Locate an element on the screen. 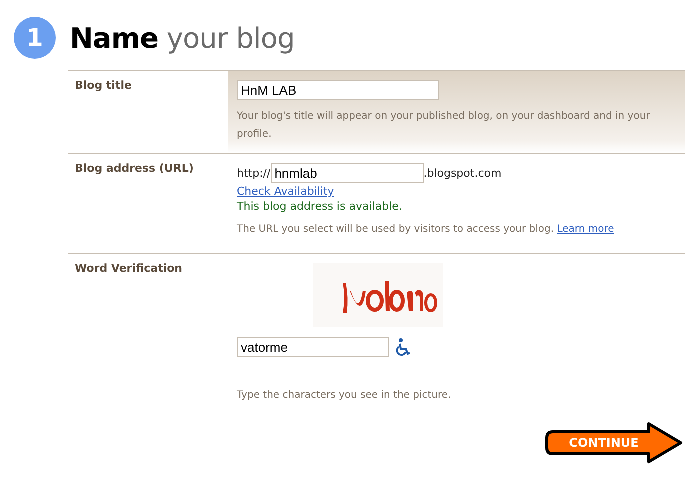 This screenshot has width=691, height=491. page-title: Name your blog is located at coordinates (182, 38).